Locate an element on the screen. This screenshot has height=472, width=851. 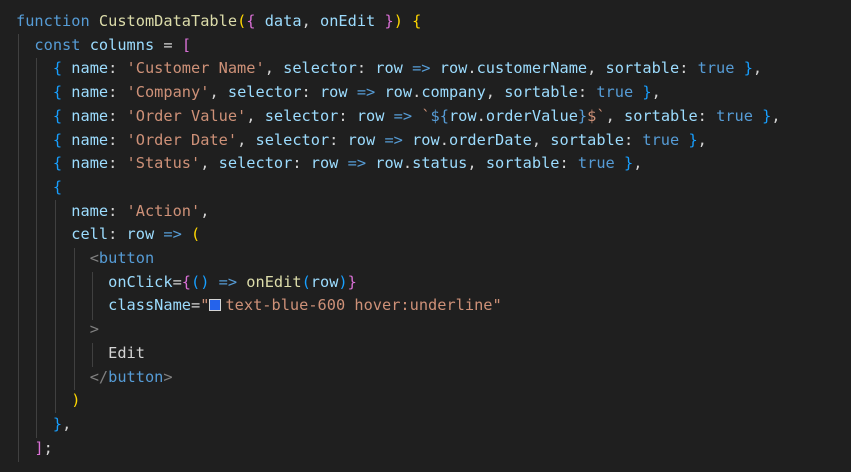
code-line: name: 'Action', is located at coordinates (104, 212).